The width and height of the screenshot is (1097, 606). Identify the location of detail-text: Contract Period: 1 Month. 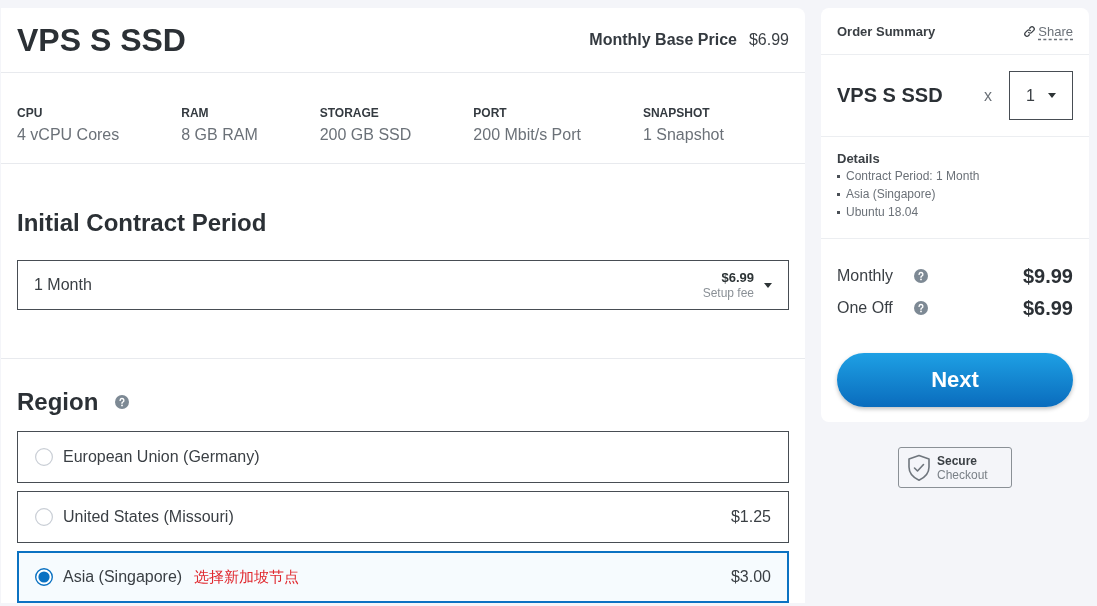
(913, 176).